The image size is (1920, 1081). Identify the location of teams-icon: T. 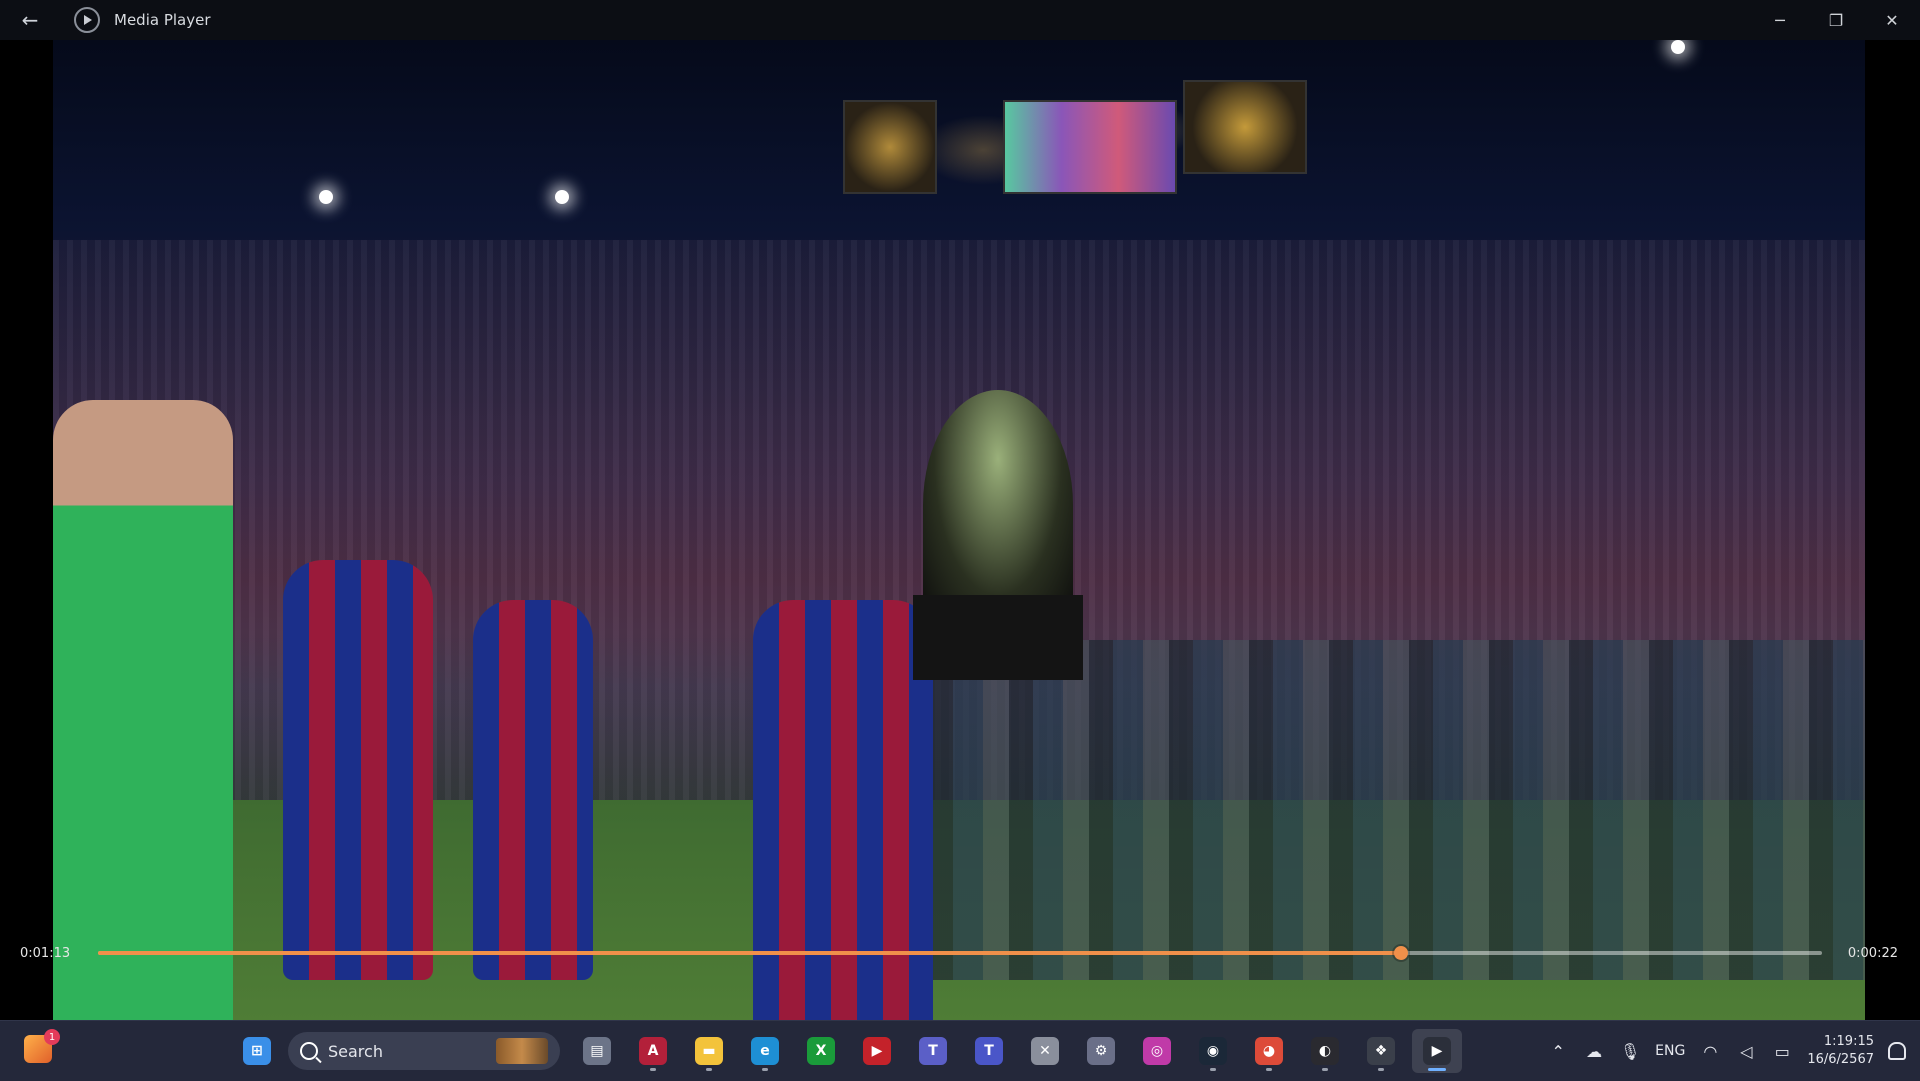
(933, 1051).